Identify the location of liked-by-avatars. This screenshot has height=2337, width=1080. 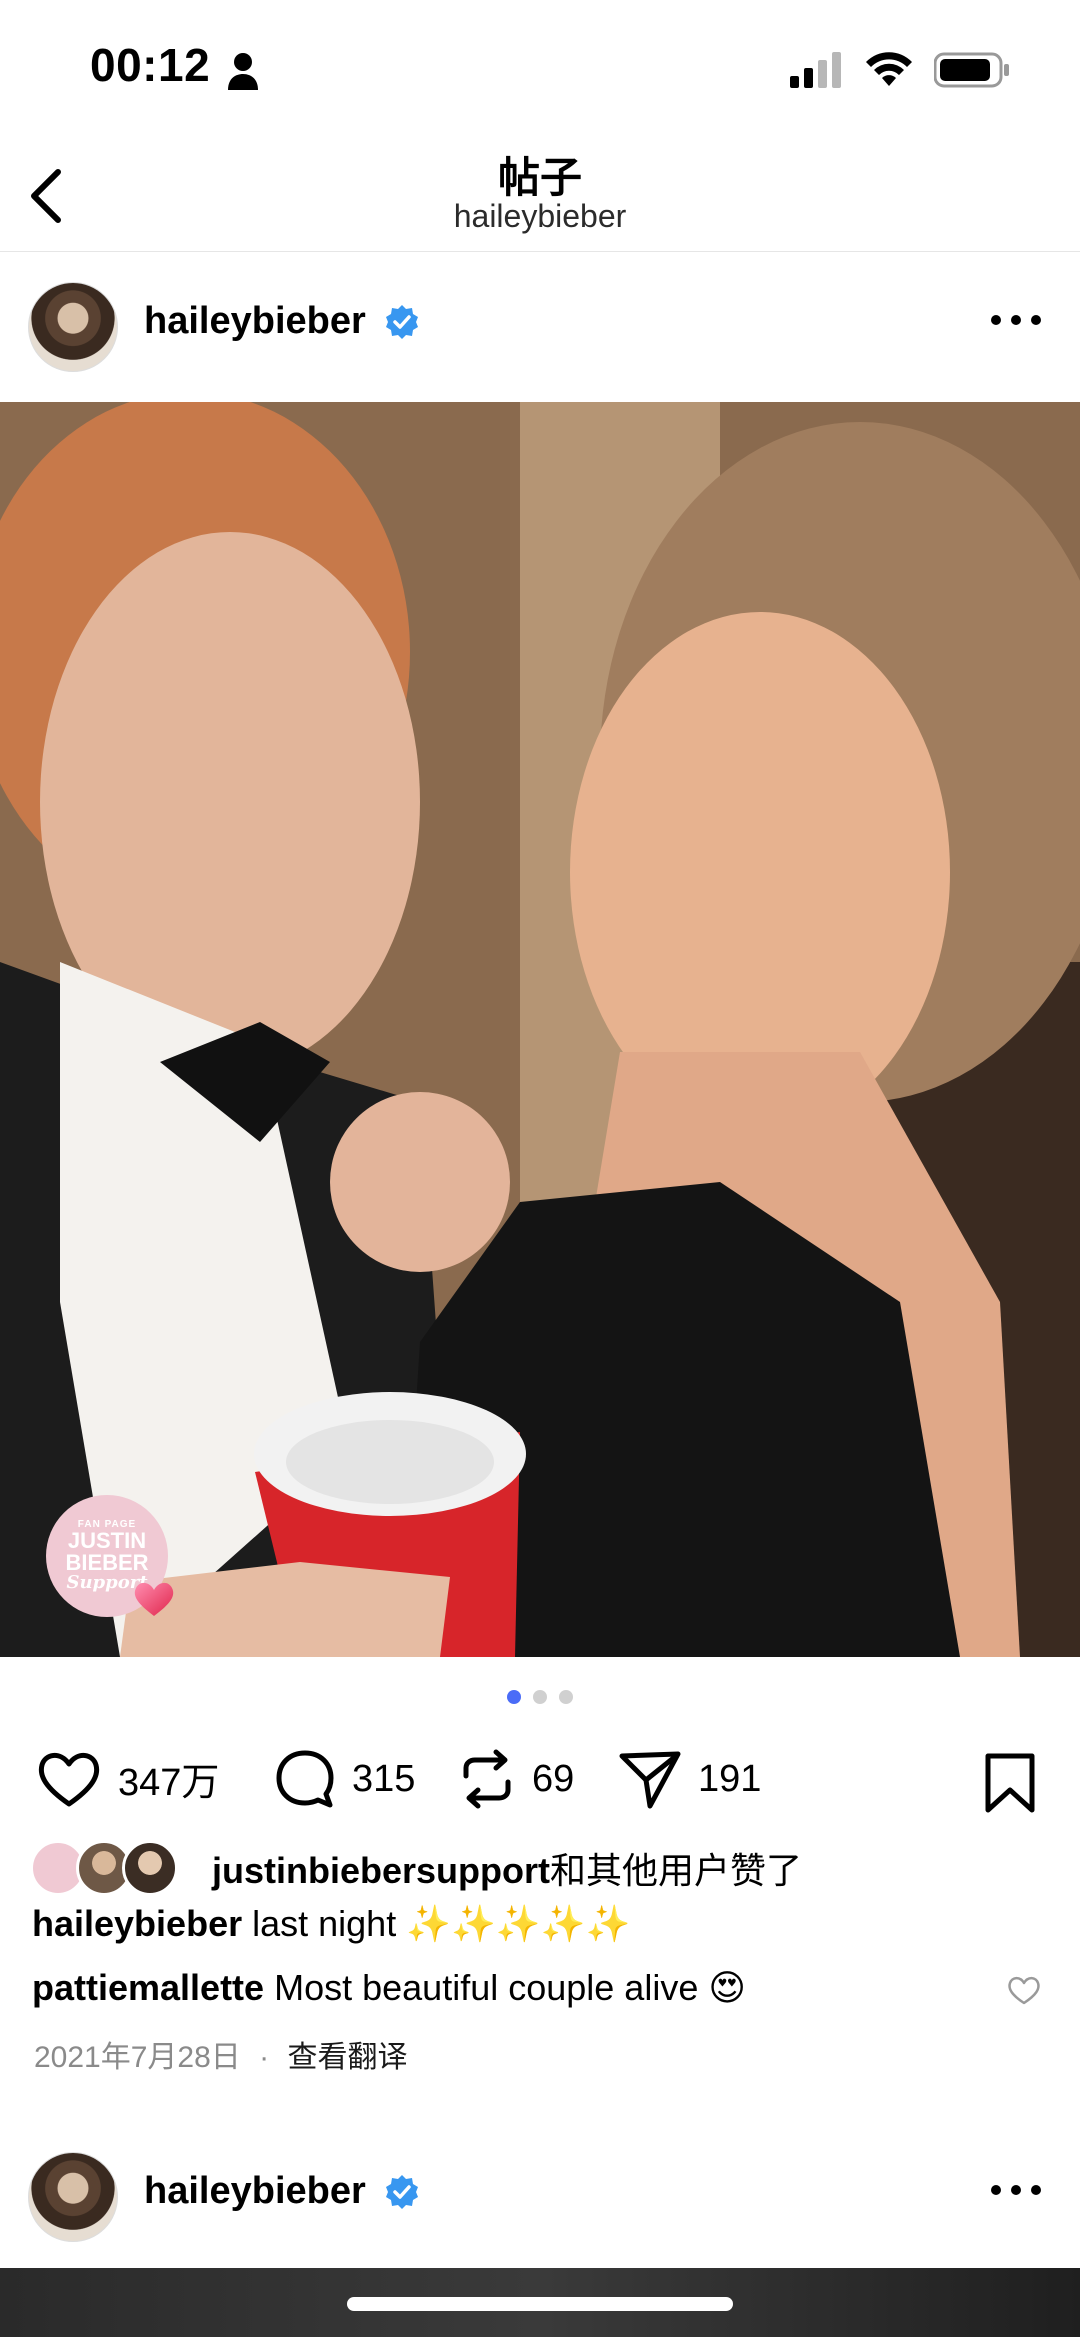
(105, 1868).